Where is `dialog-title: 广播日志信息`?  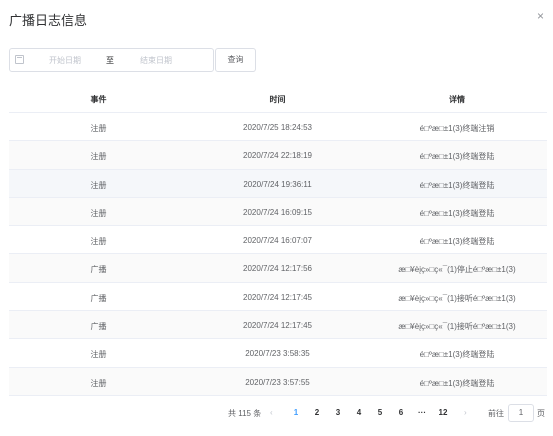
dialog-title: 广播日志信息 is located at coordinates (48, 20).